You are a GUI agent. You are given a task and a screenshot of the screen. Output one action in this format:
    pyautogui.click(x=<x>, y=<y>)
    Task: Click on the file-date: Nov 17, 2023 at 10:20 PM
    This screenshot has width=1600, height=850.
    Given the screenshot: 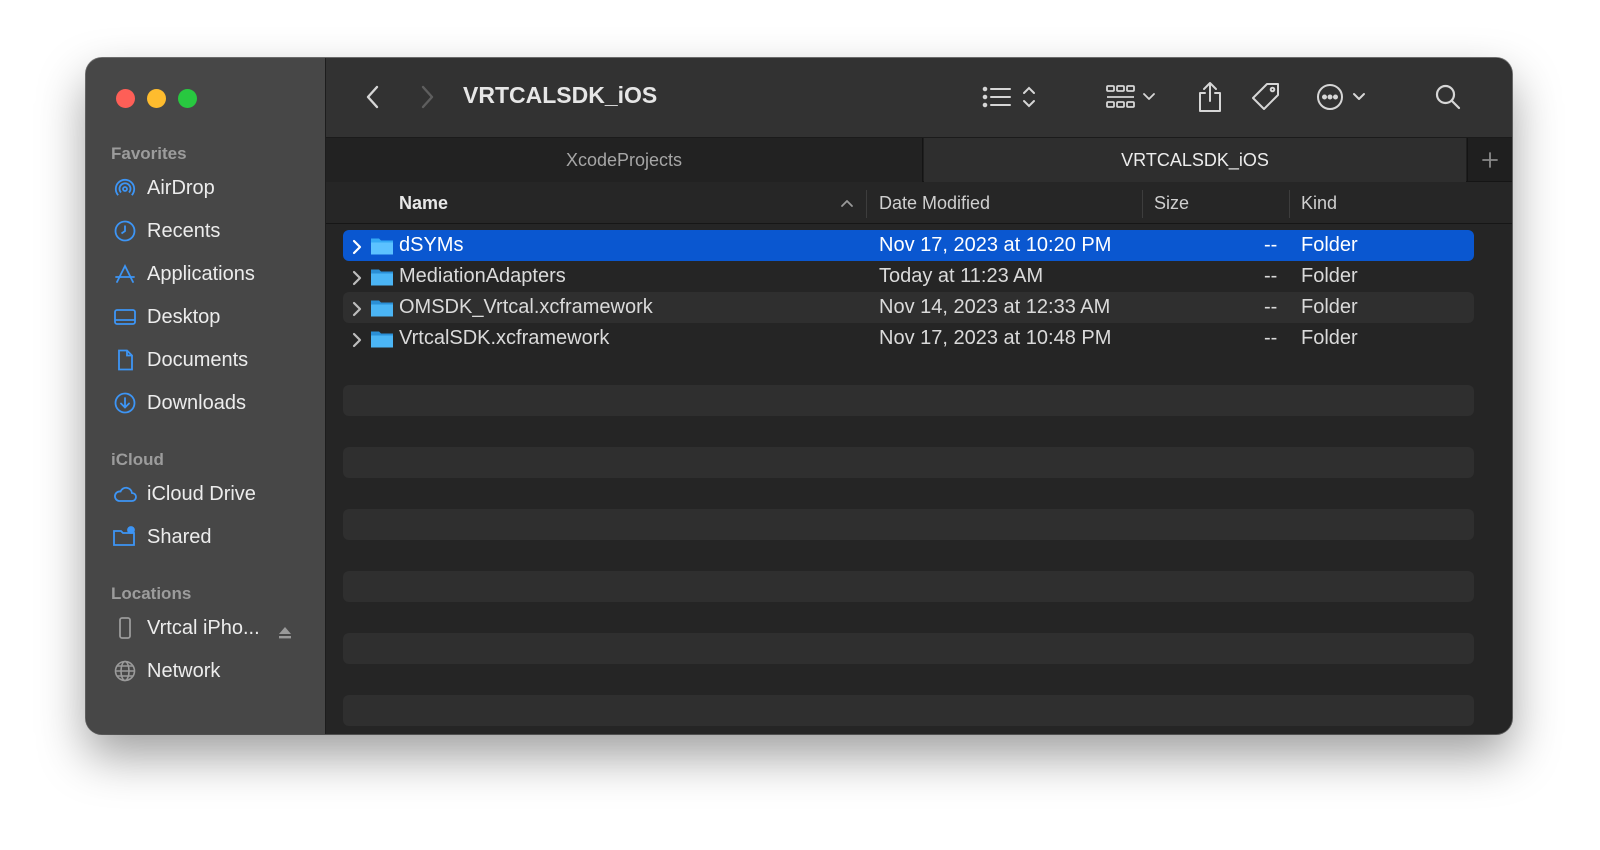 What is the action you would take?
    pyautogui.click(x=995, y=245)
    